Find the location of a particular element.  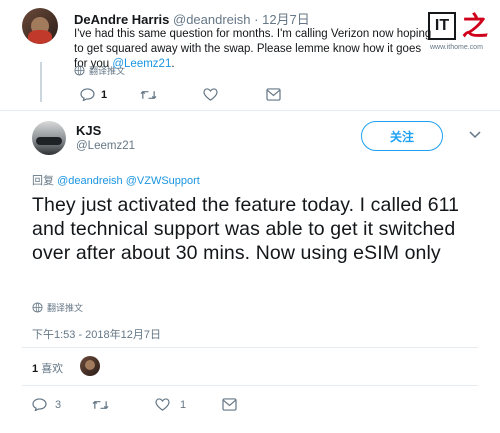

more-icon is located at coordinates (475, 135).